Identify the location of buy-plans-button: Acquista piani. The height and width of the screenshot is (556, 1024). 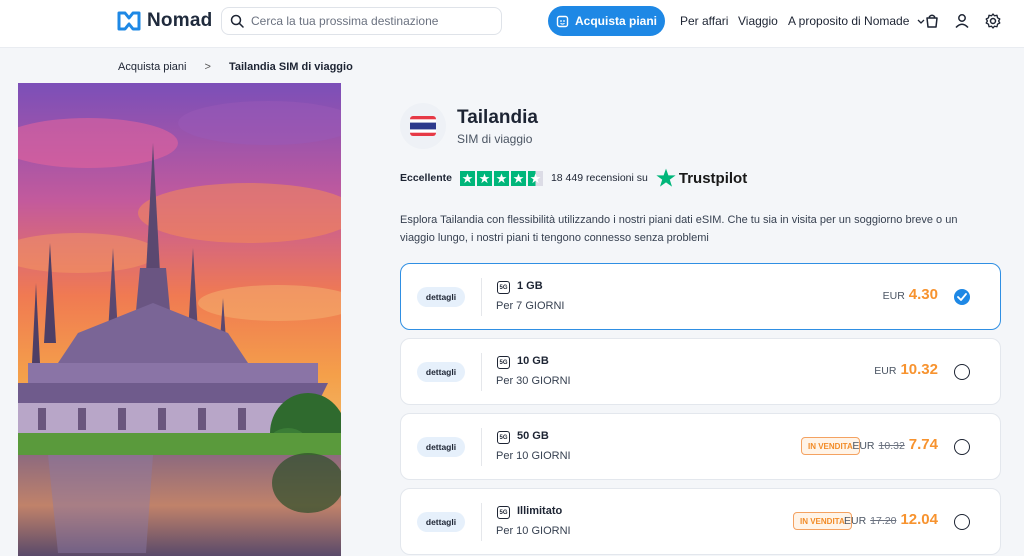
(606, 21).